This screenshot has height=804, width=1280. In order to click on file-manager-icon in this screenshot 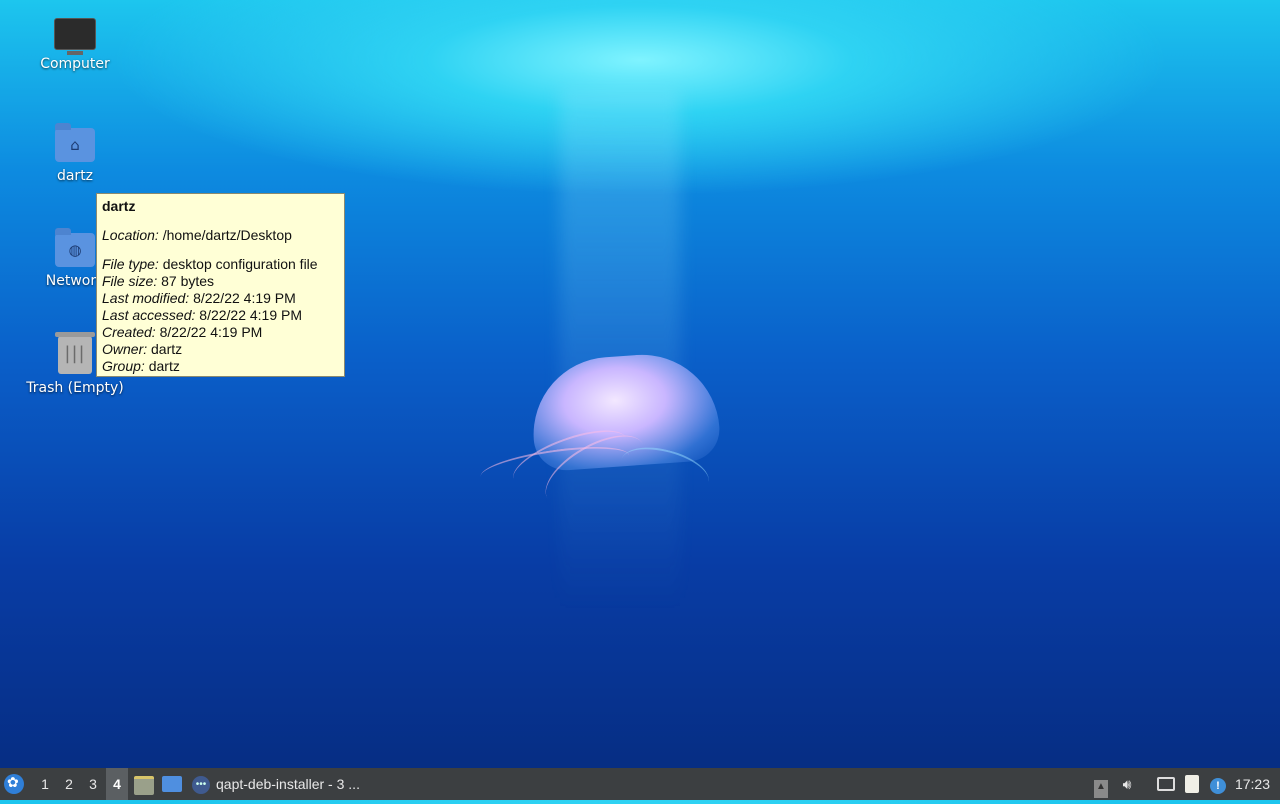, I will do `click(144, 785)`.